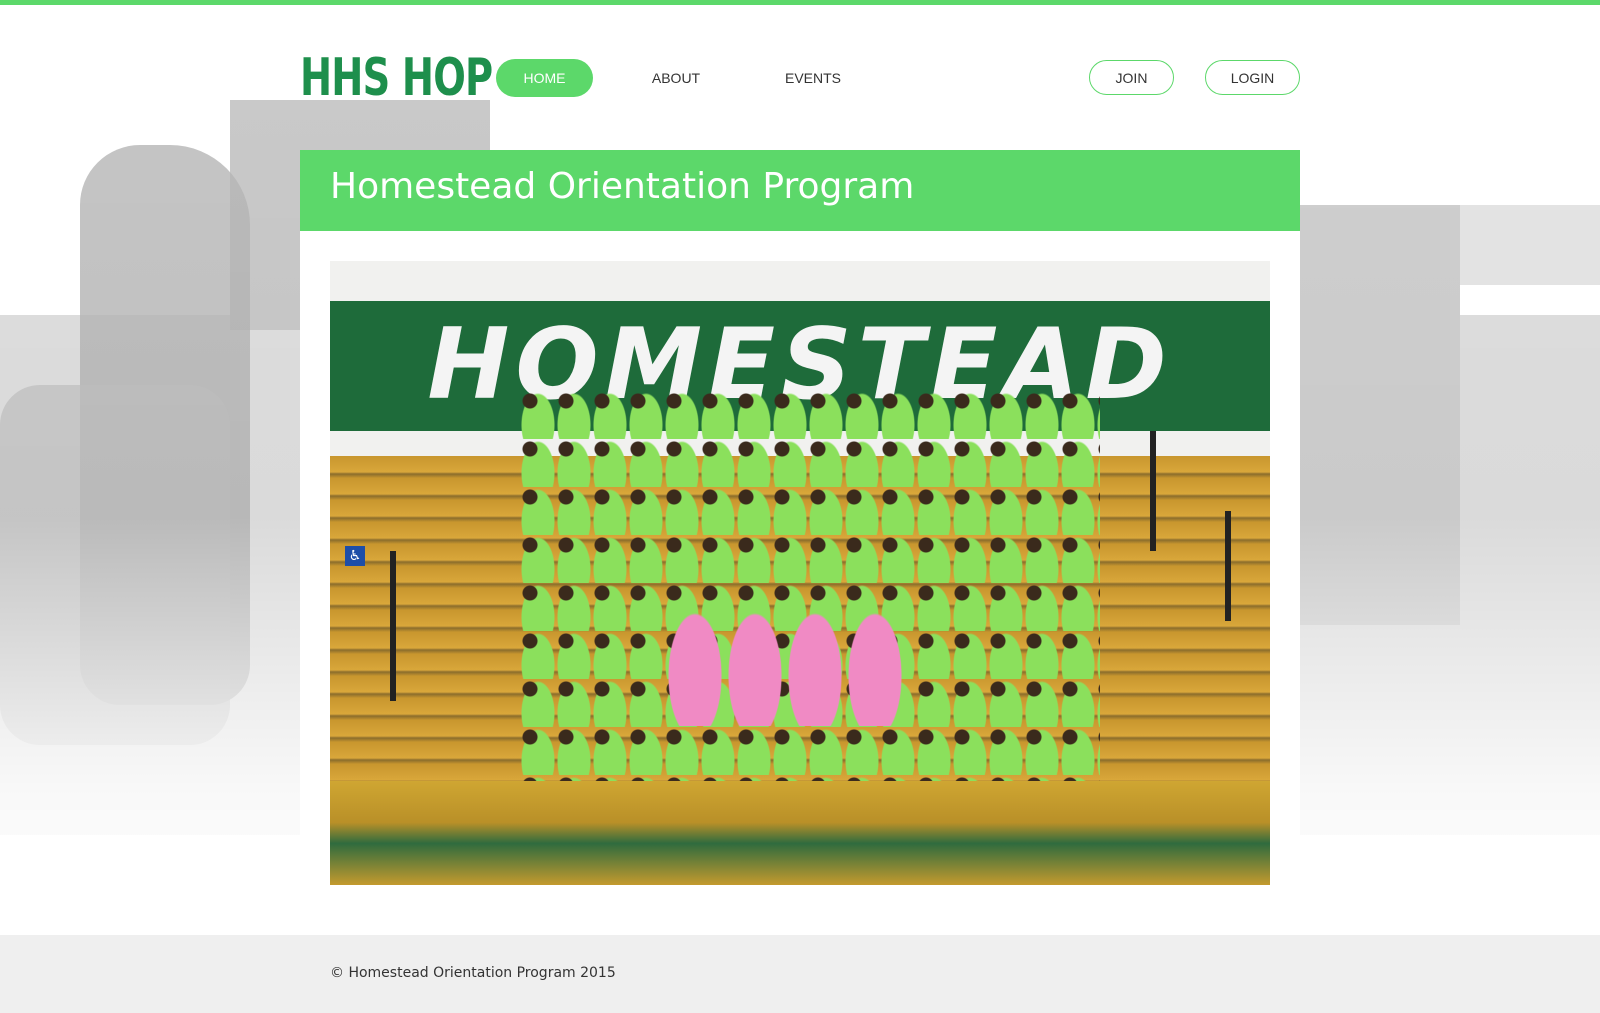  I want to click on nav-events: EVENTS, so click(813, 78).